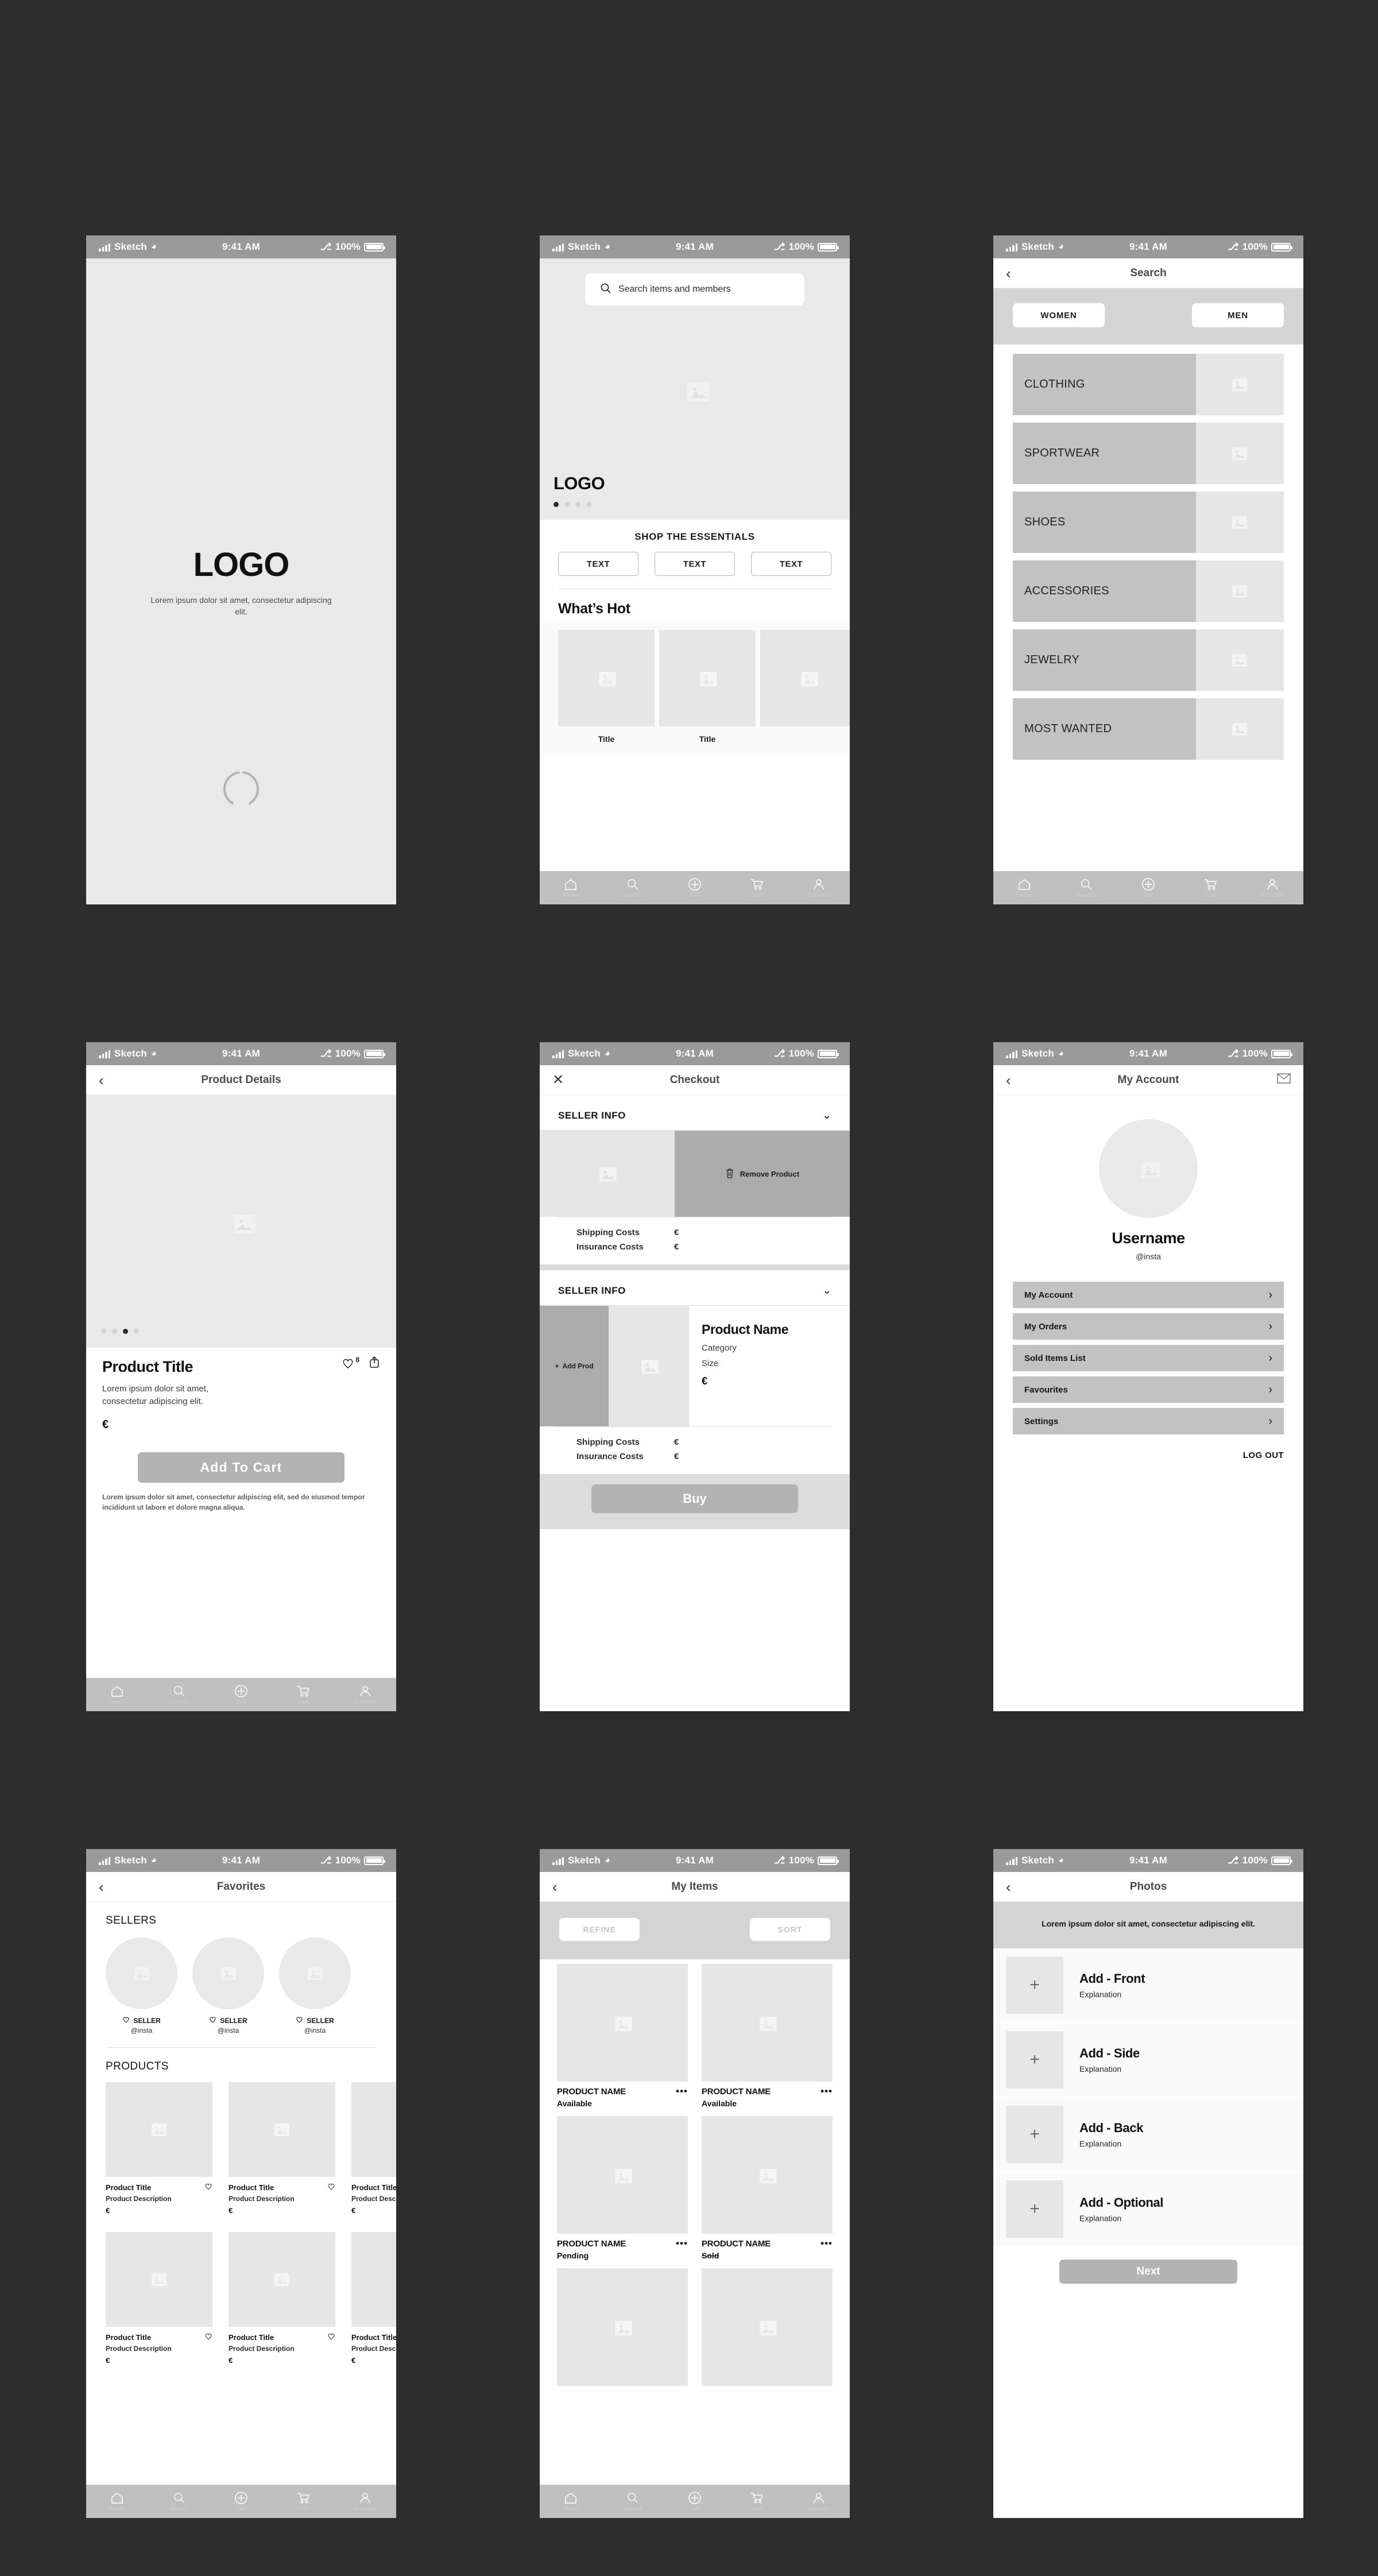 This screenshot has width=1378, height=2576. I want to click on buy-button: Buy, so click(694, 1498).